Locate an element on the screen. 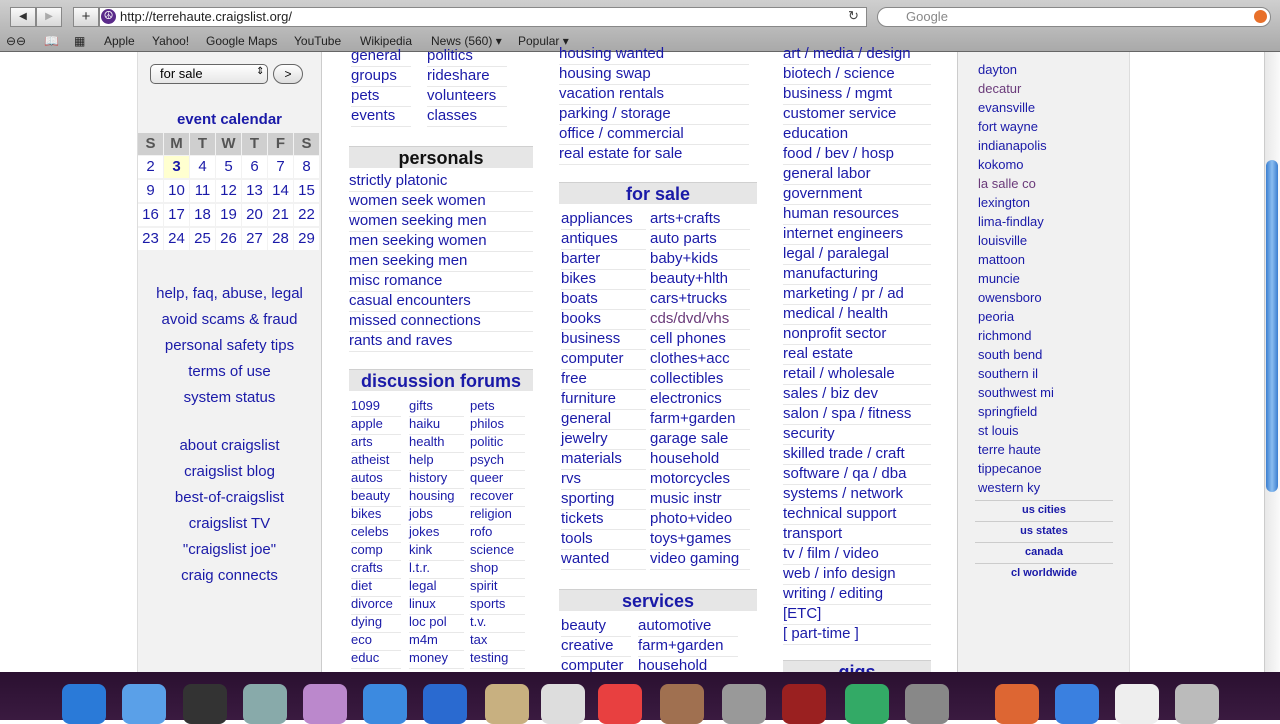 This screenshot has width=1280, height=724. footer-link: about craigslist is located at coordinates (229, 446).